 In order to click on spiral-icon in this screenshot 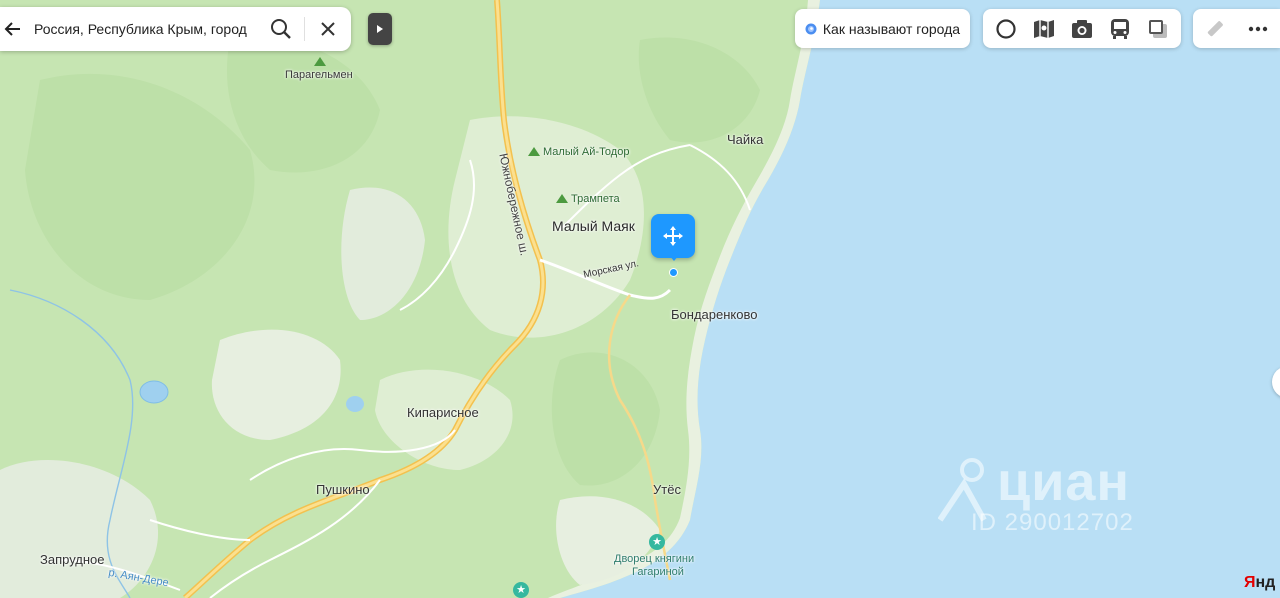, I will do `click(811, 28)`.